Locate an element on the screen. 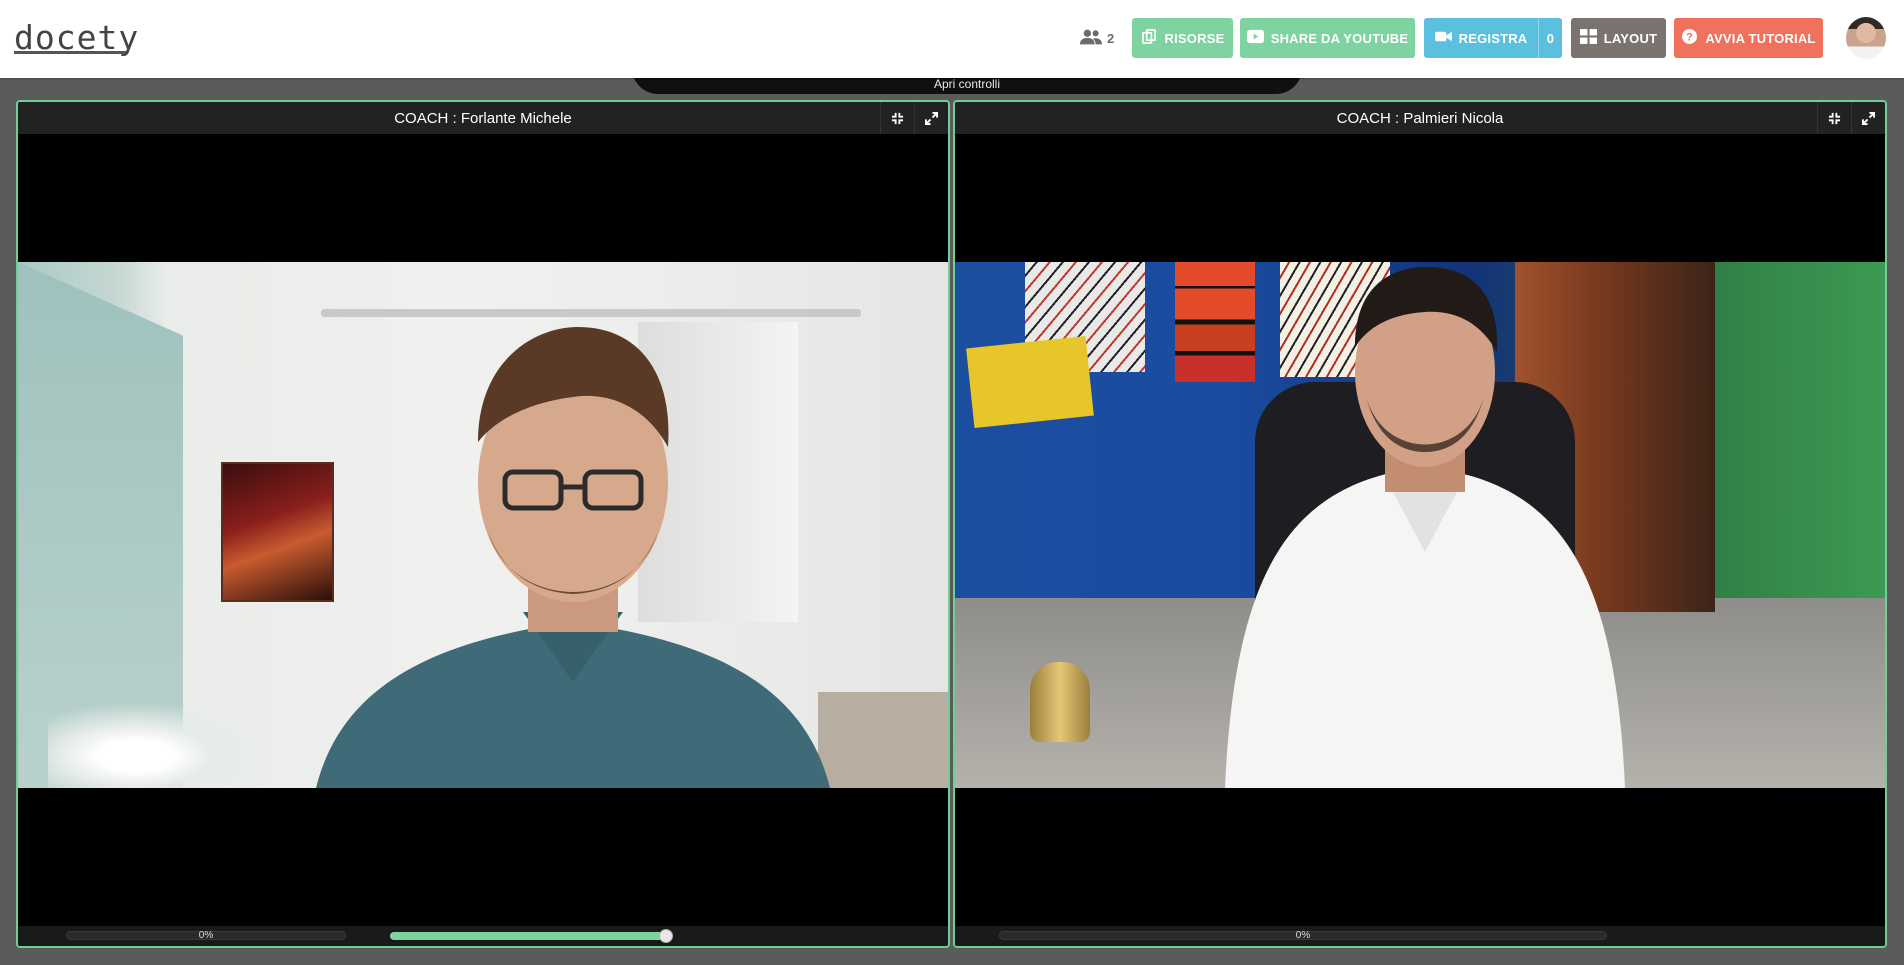 This screenshot has width=1904, height=965. registra-button: REGISTRA is located at coordinates (1481, 38).